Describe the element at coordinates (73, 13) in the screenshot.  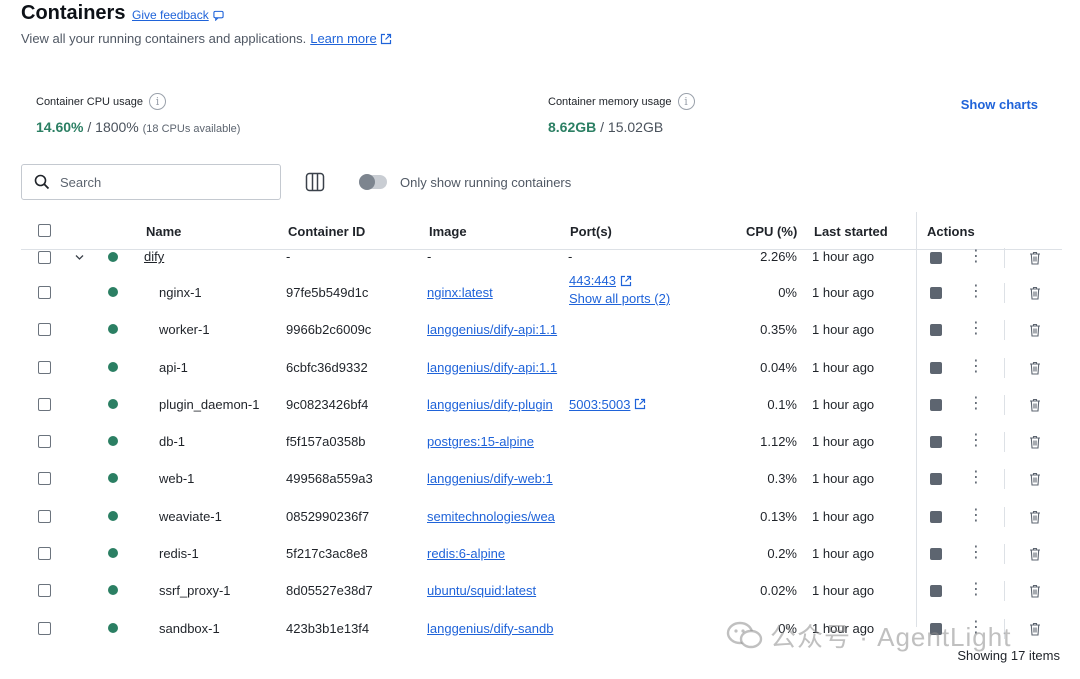
I see `page-title: Containers` at that location.